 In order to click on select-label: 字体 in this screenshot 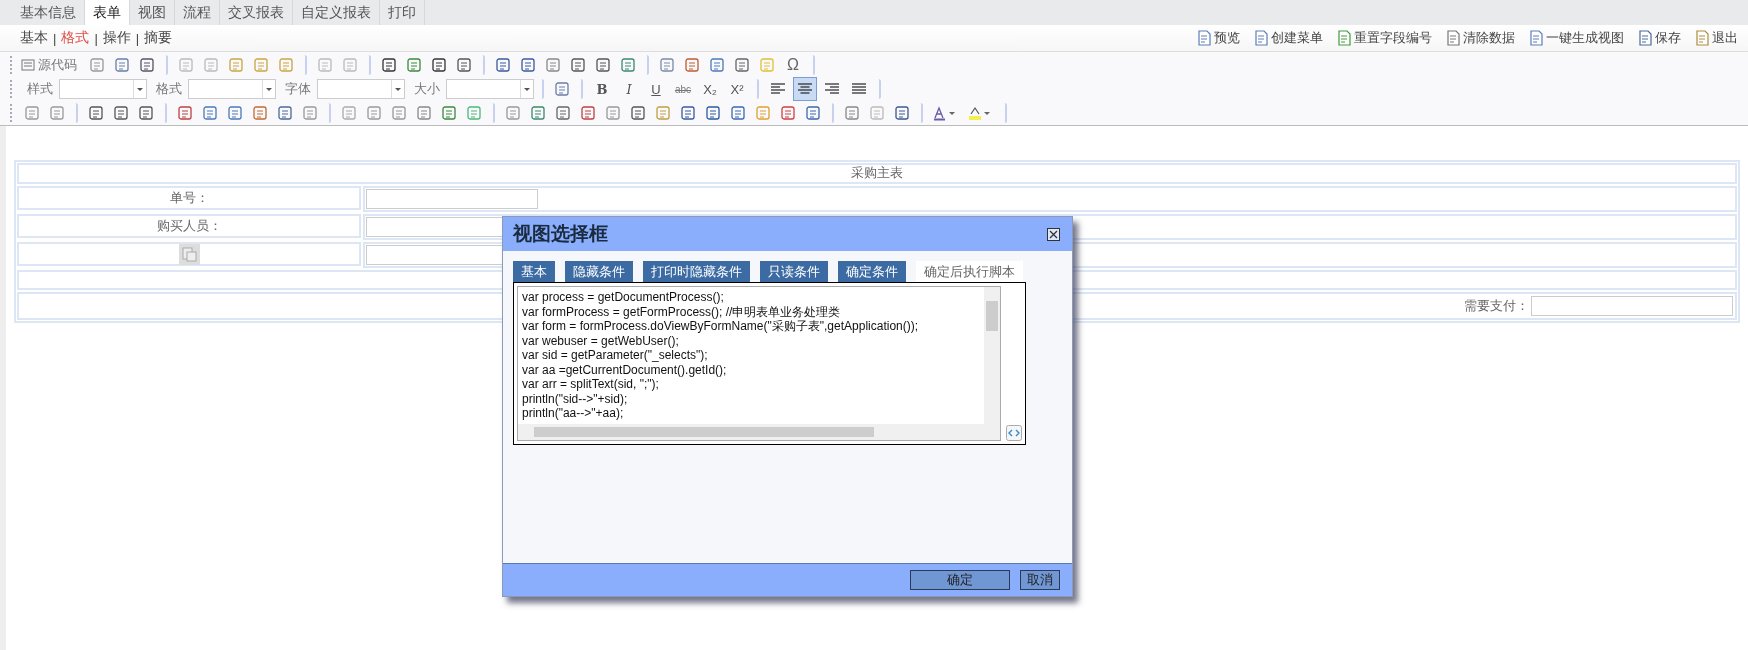, I will do `click(298, 89)`.